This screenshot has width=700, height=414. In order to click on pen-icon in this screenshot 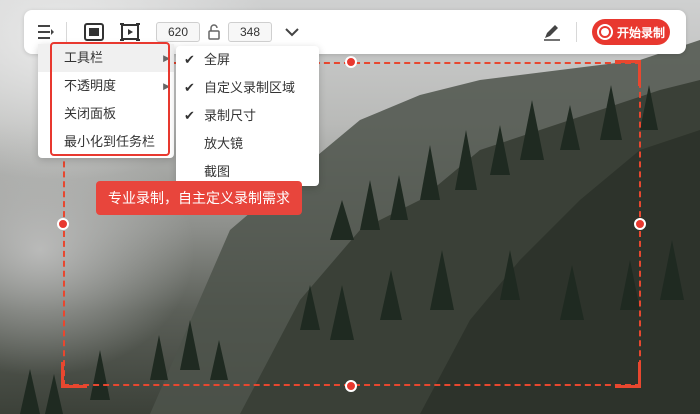, I will do `click(552, 32)`.